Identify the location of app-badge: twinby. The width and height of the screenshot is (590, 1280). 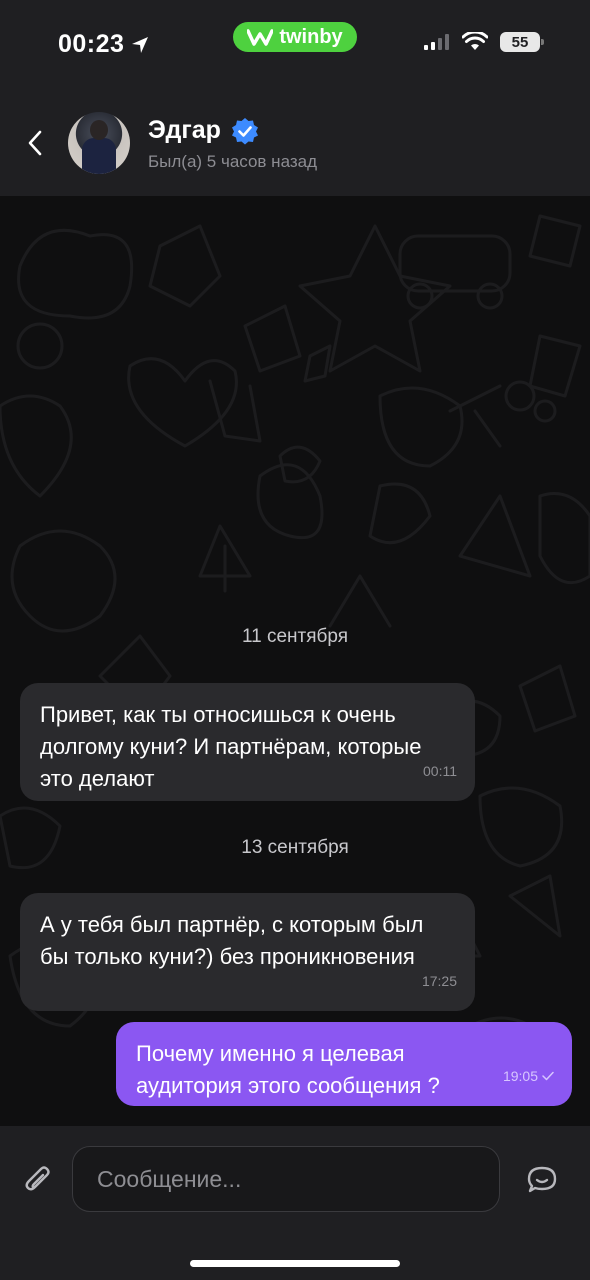
(295, 37).